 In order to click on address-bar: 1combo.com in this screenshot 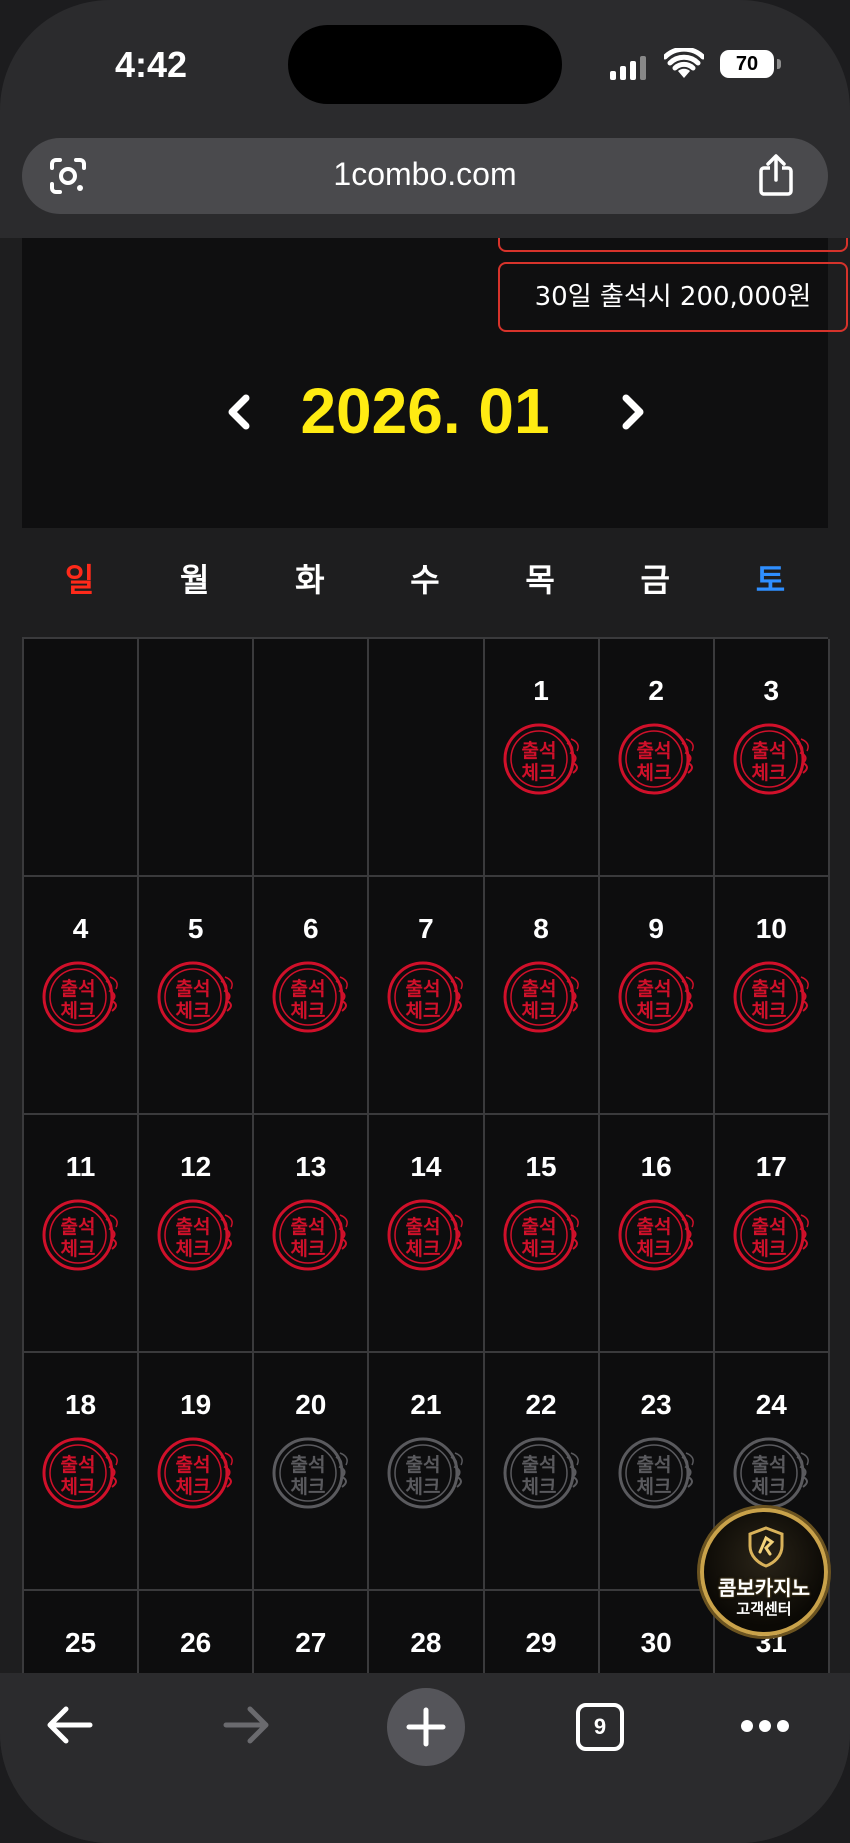, I will do `click(425, 176)`.